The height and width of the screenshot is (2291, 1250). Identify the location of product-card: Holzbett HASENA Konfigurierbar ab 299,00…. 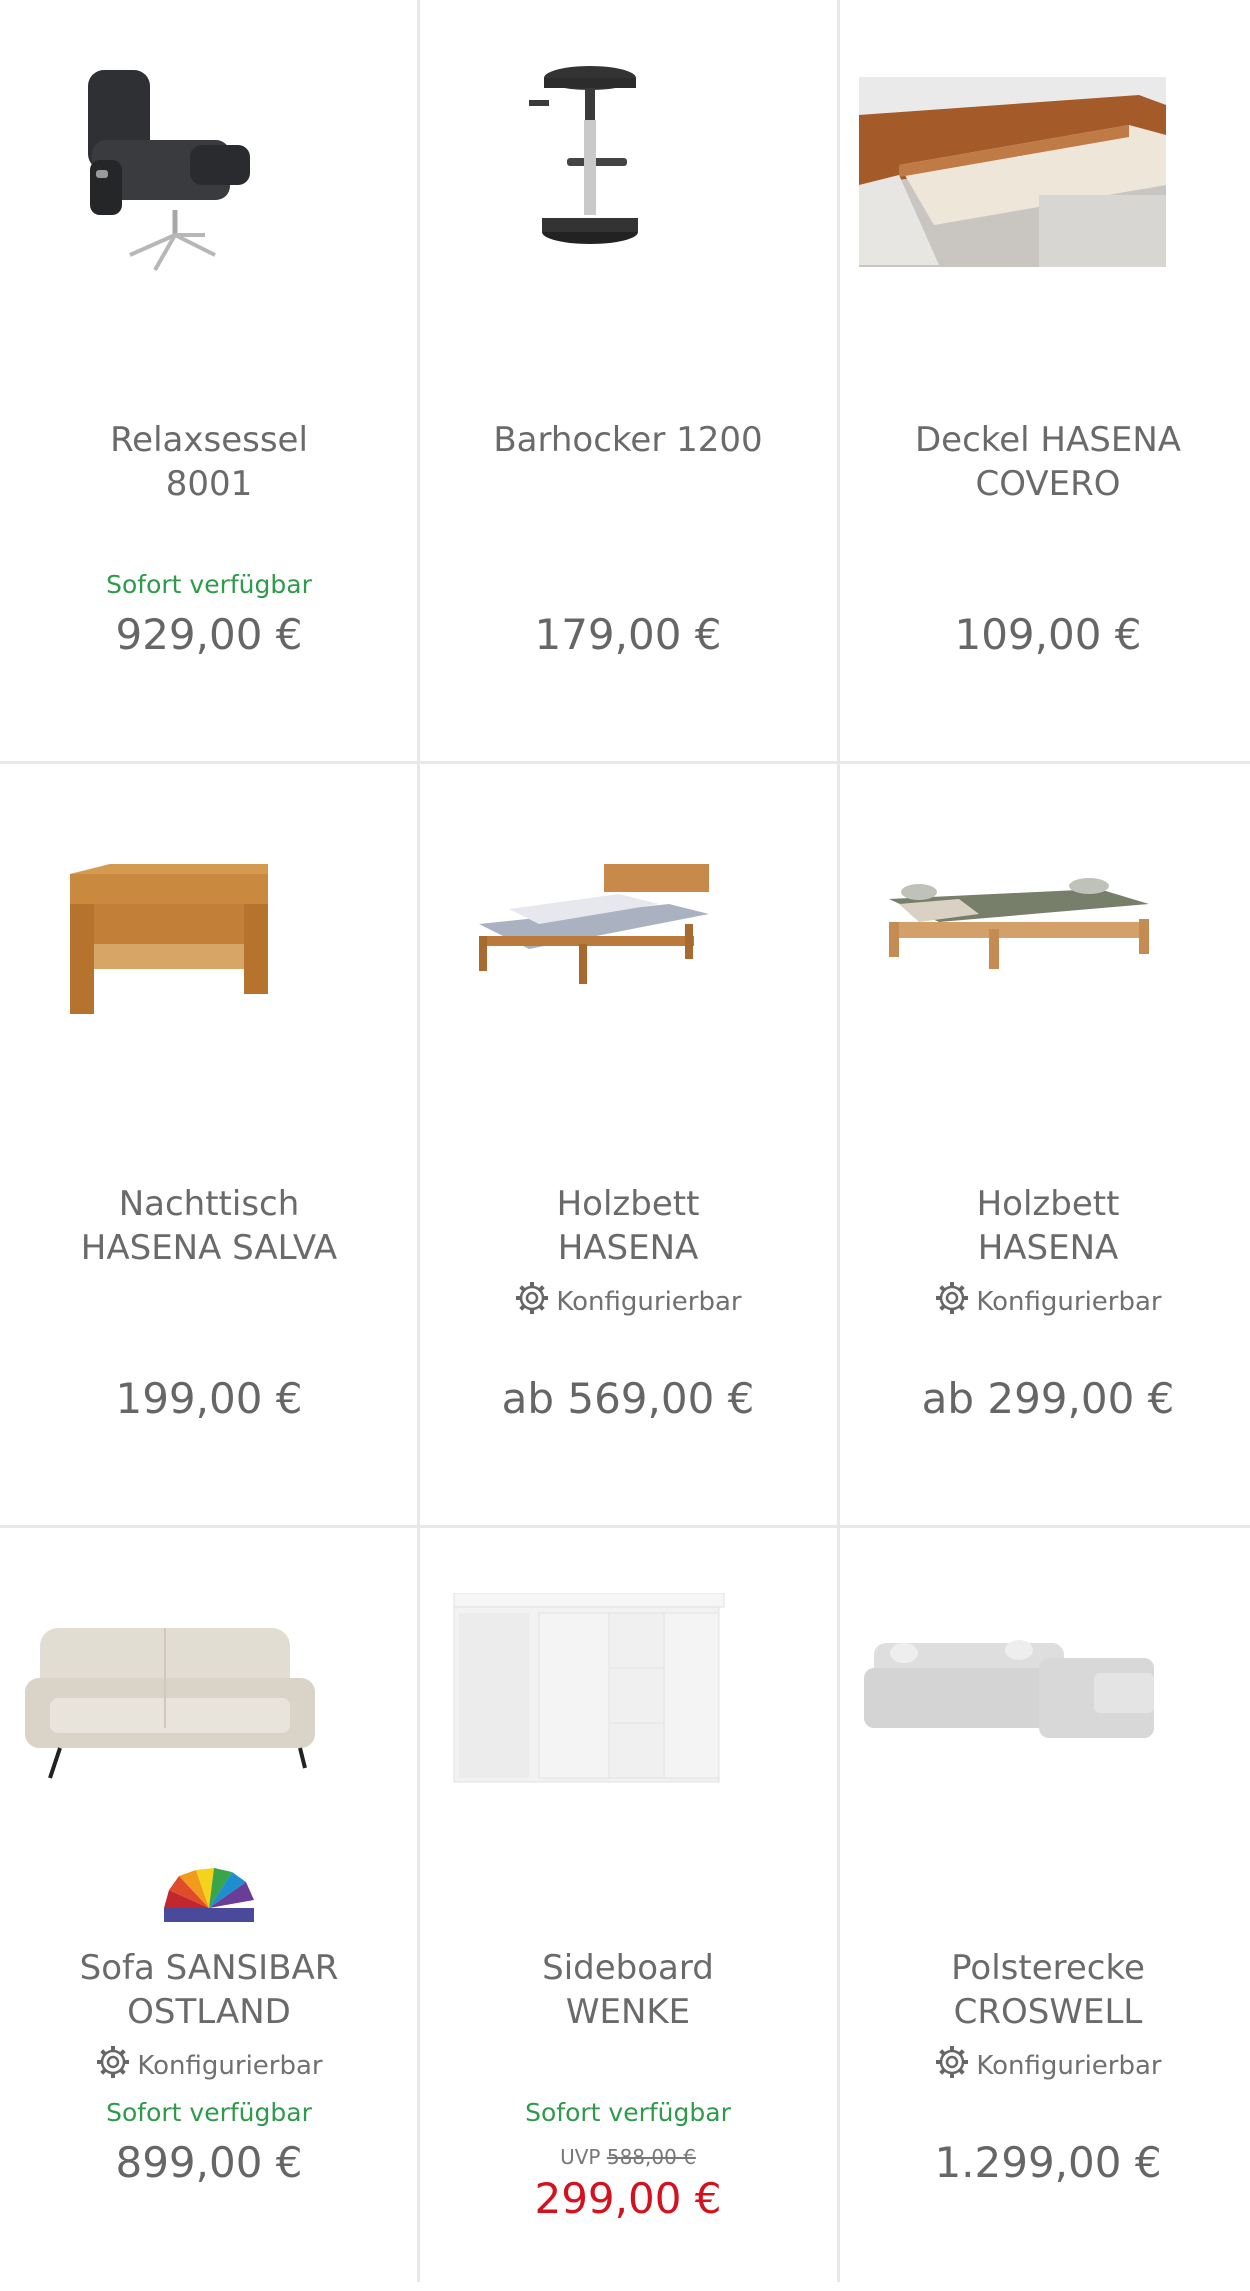
(1044, 1145).